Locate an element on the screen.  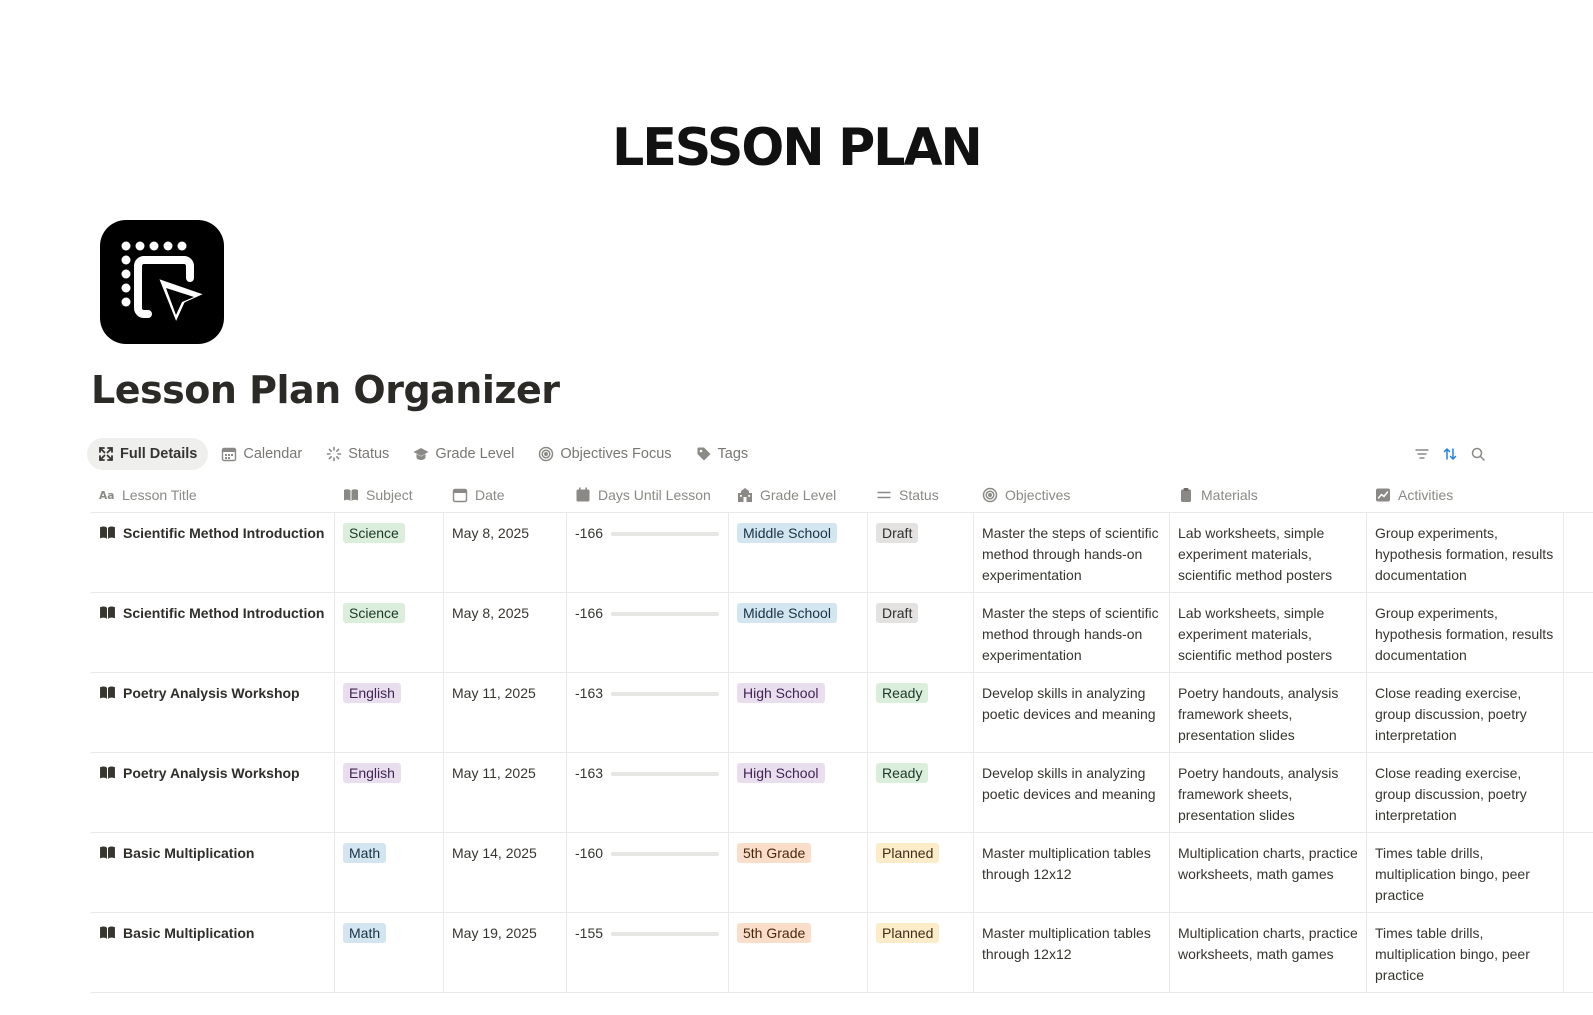
date-cell: May 14, 2025 is located at coordinates (505, 872).